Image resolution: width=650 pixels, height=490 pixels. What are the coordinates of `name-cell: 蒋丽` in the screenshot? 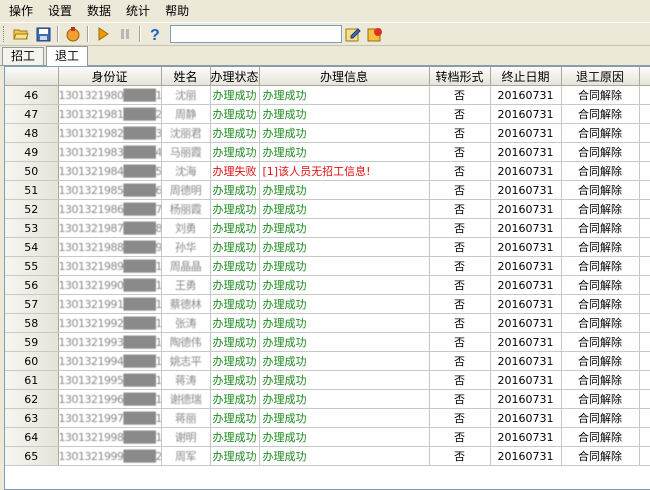 It's located at (186, 418).